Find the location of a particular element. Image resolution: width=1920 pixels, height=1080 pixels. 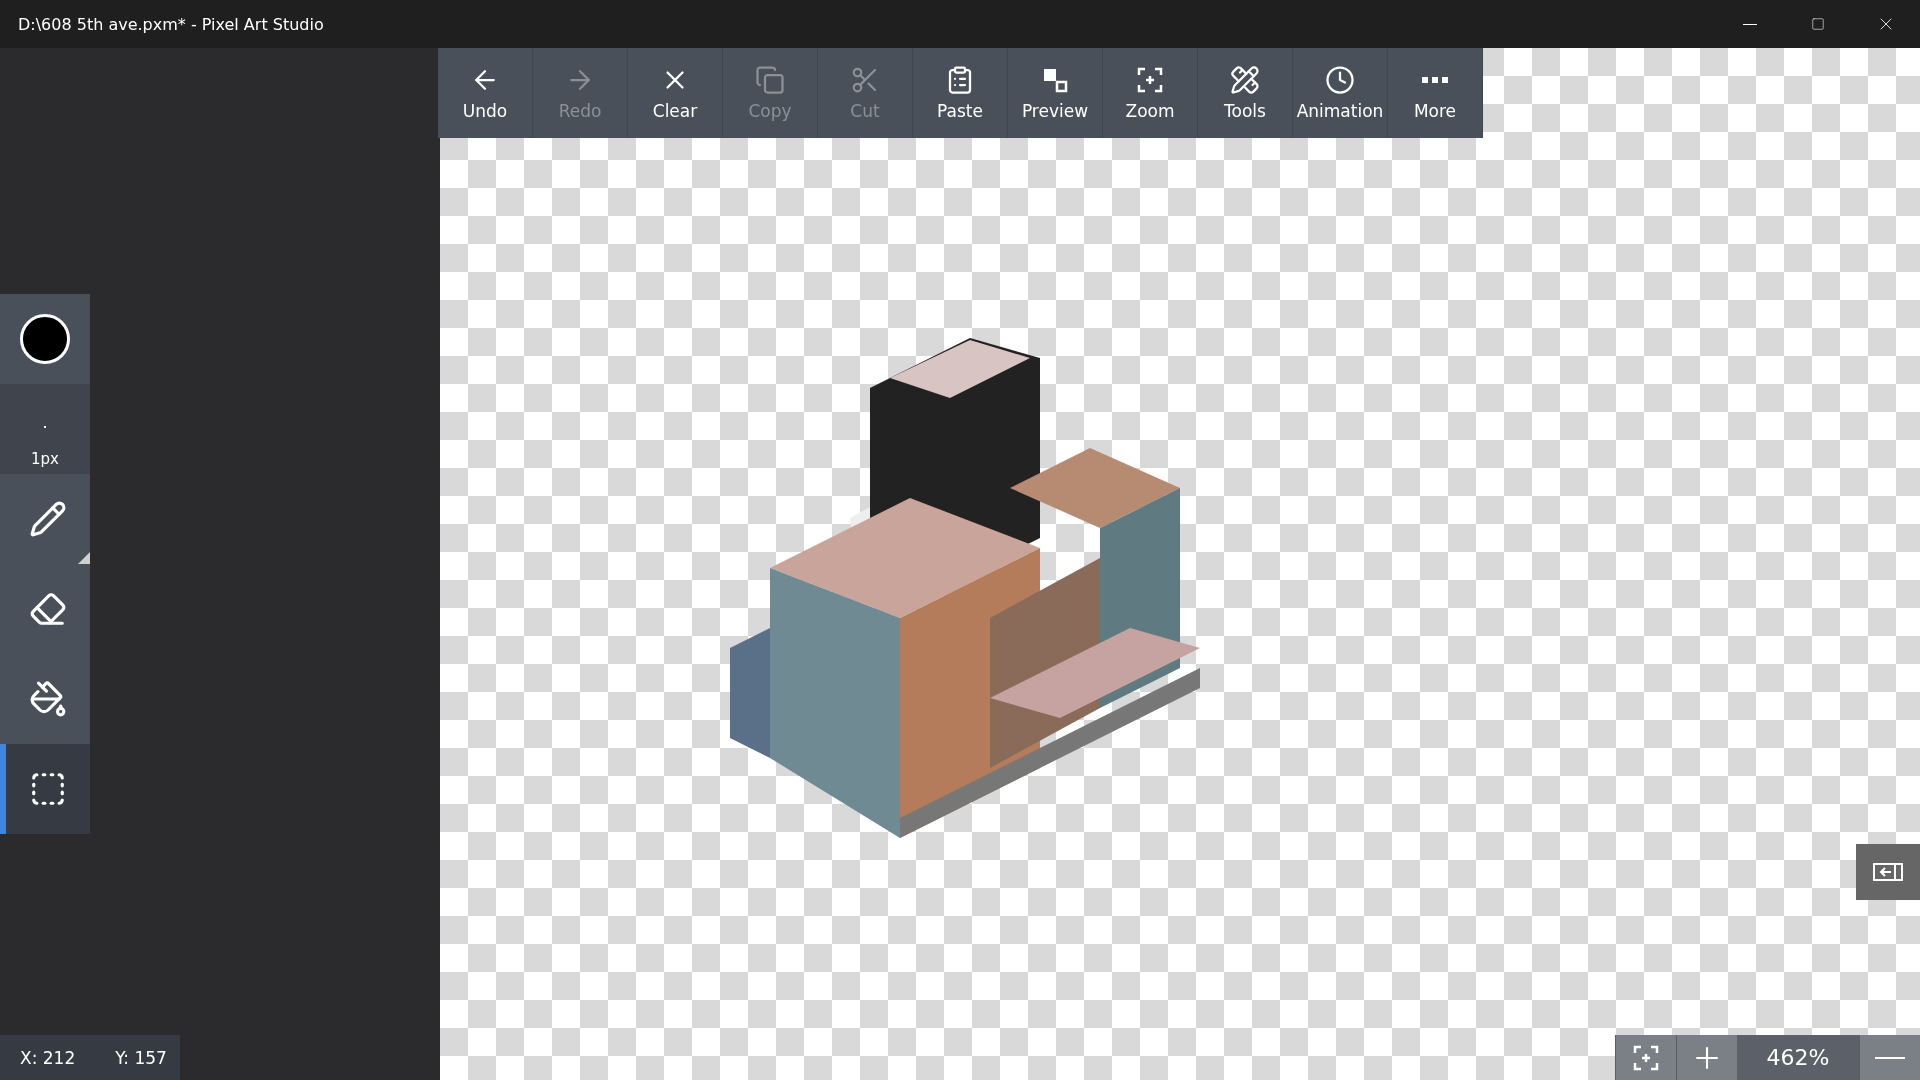

pencil-tool is located at coordinates (45, 519).